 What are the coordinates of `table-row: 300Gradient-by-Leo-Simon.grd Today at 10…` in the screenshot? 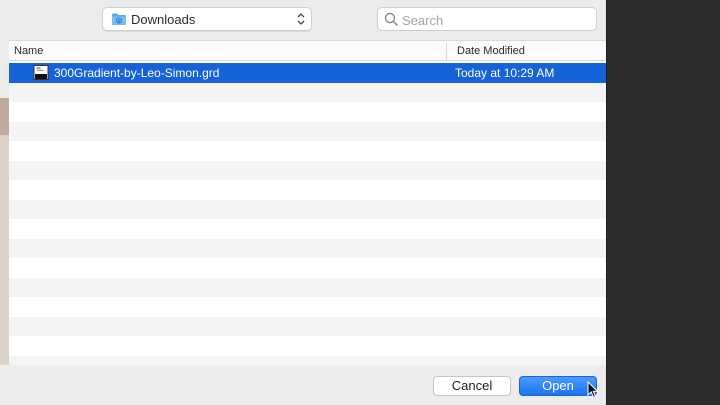 It's located at (307, 73).